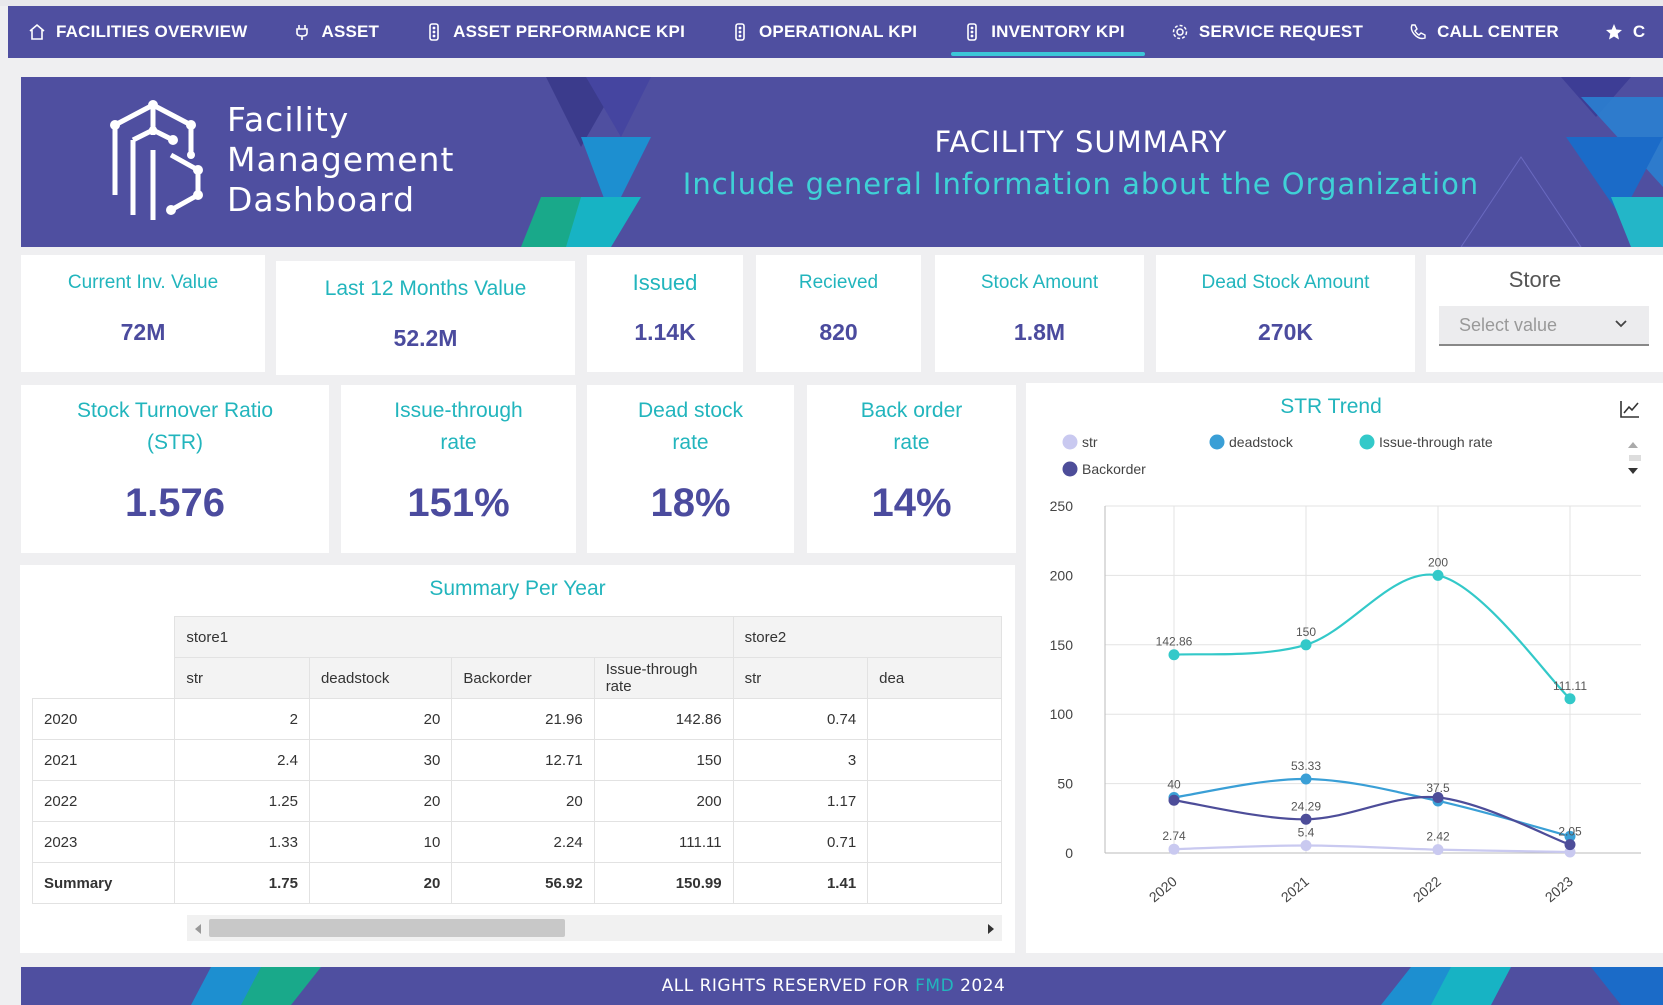 This screenshot has height=1005, width=1663. Describe the element at coordinates (1267, 32) in the screenshot. I see `nav-service-request: SERVICE REQUEST` at that location.